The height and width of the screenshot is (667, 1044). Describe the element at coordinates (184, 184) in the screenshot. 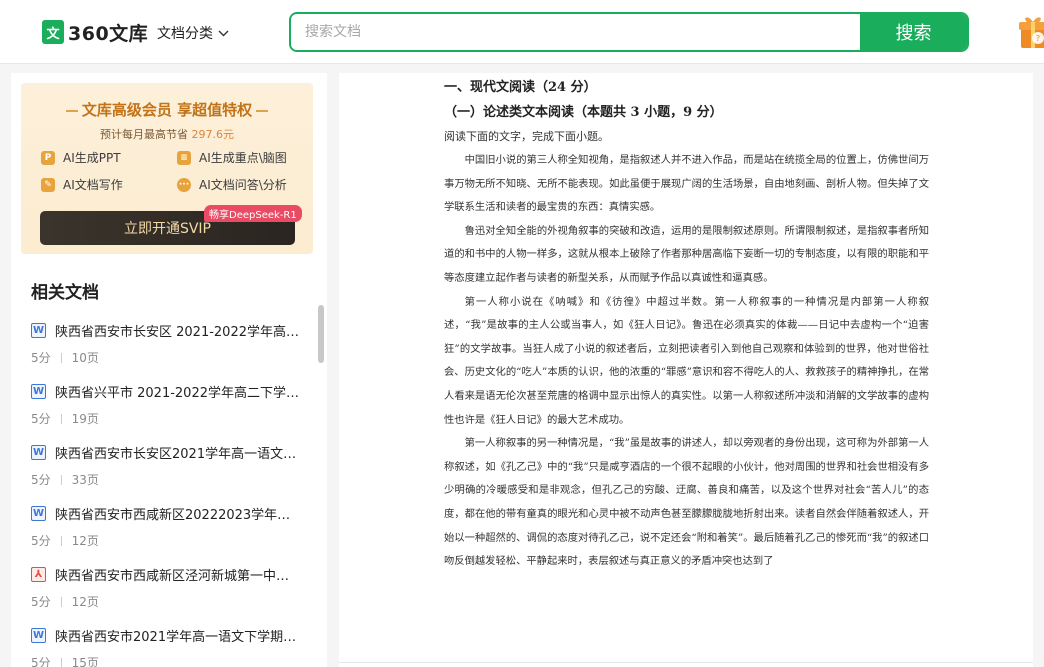

I see `chat-icon: ···` at that location.